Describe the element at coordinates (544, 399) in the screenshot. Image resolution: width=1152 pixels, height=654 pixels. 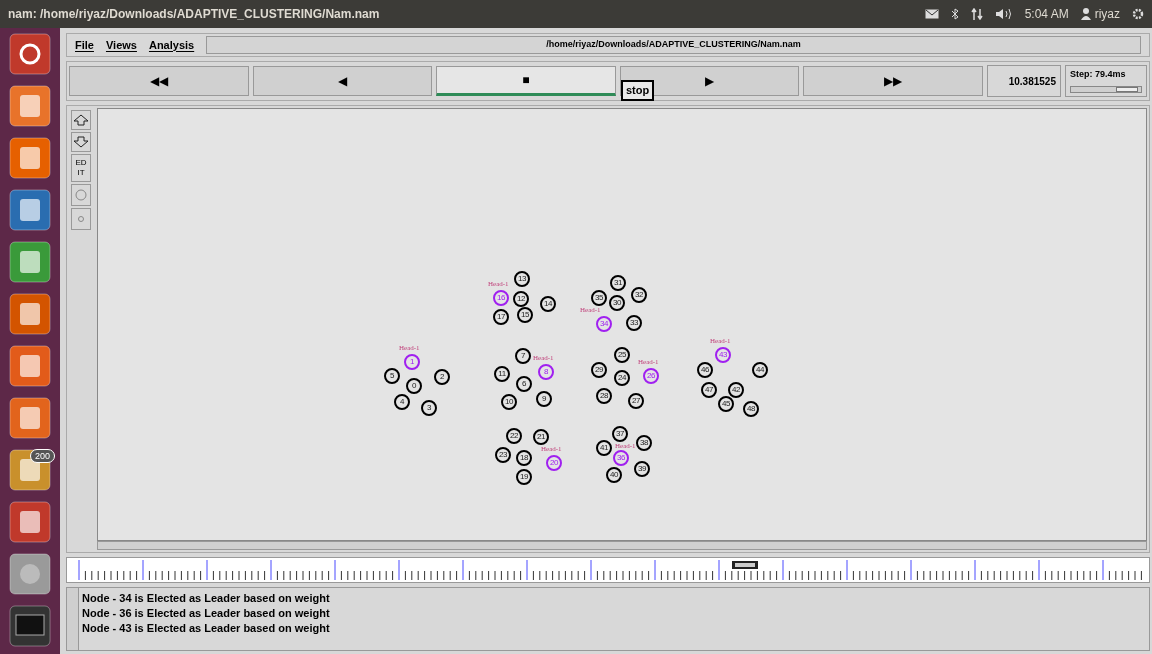
I see `network-node: 9` at that location.